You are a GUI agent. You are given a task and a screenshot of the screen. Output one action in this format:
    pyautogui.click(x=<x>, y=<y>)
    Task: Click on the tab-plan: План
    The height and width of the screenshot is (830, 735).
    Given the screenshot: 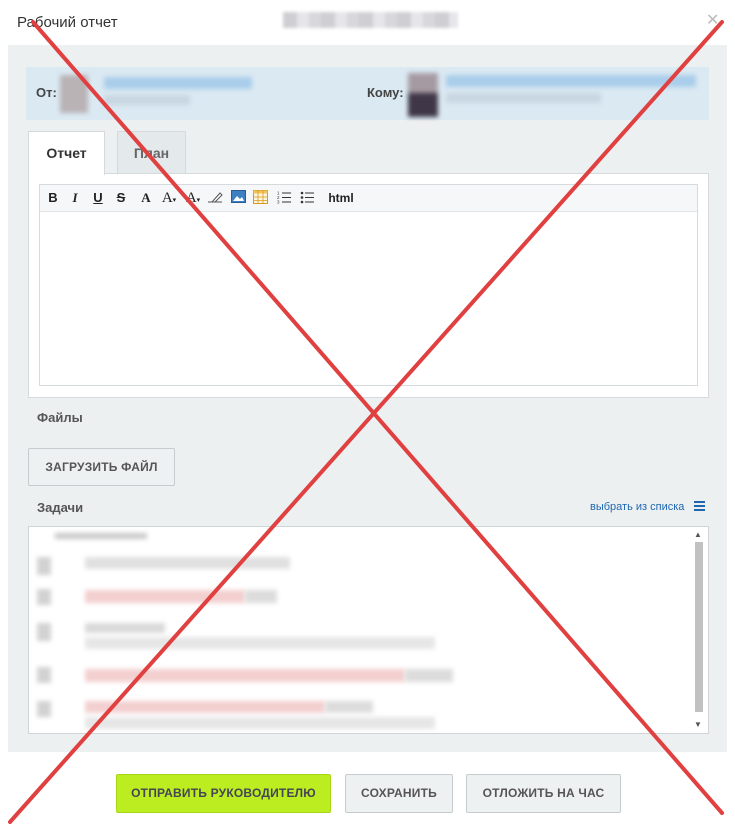 What is the action you would take?
    pyautogui.click(x=151, y=153)
    